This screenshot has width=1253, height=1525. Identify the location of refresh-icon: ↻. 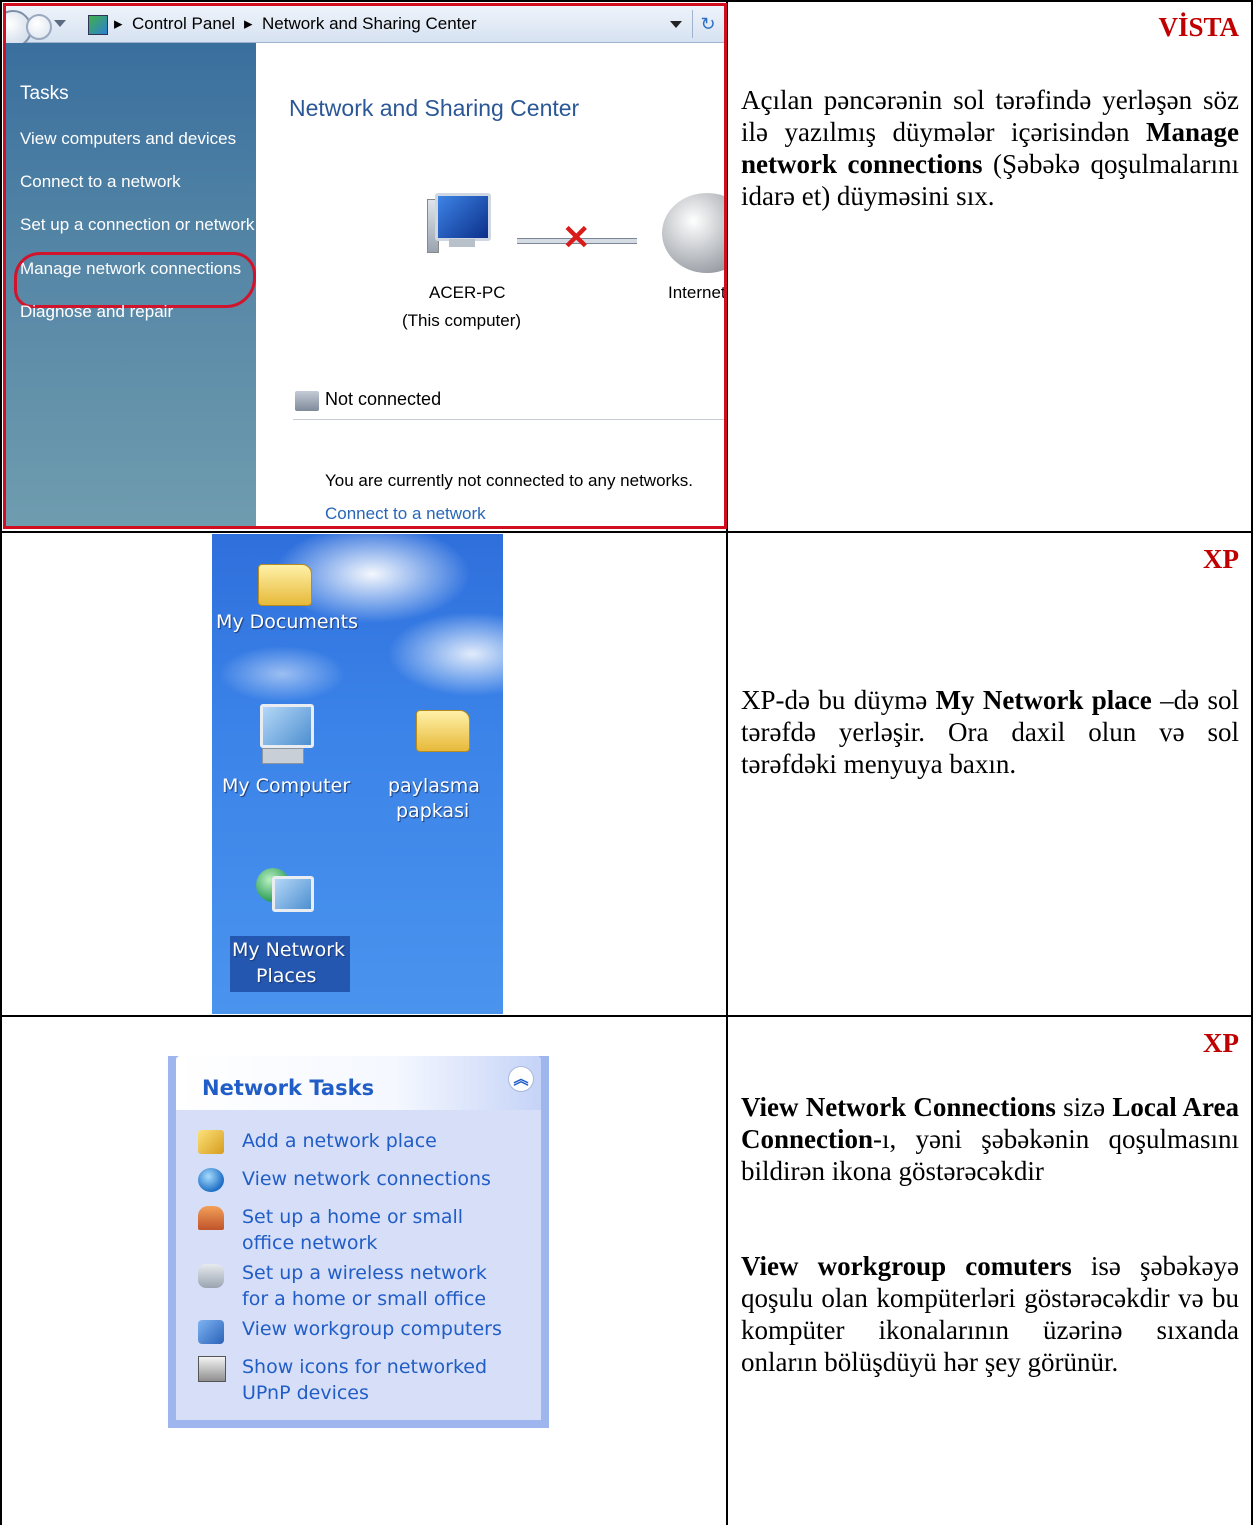
(707, 24).